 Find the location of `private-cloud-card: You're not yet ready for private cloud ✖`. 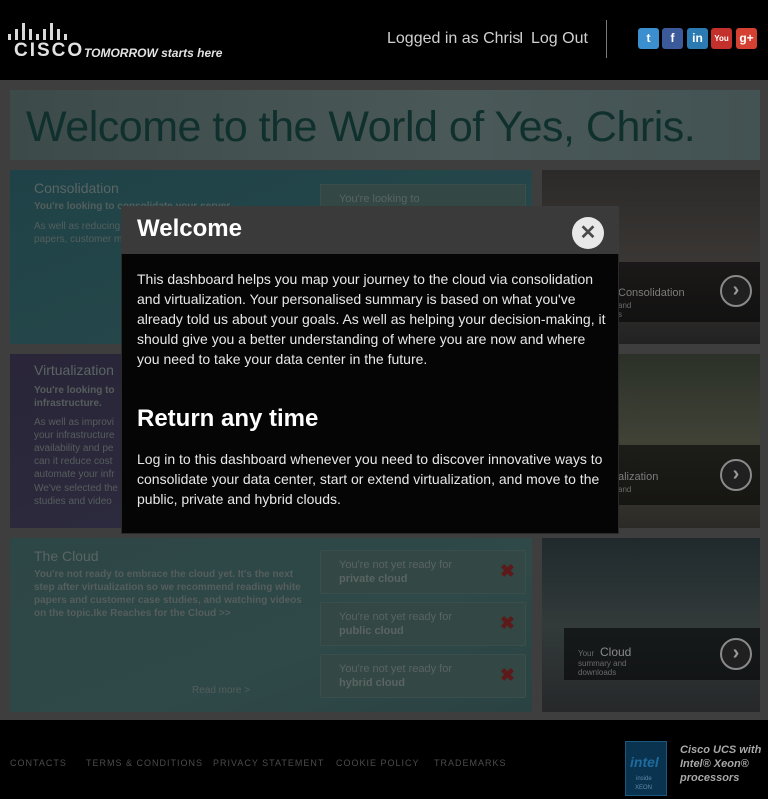

private-cloud-card: You're not yet ready for private cloud ✖ is located at coordinates (423, 572).